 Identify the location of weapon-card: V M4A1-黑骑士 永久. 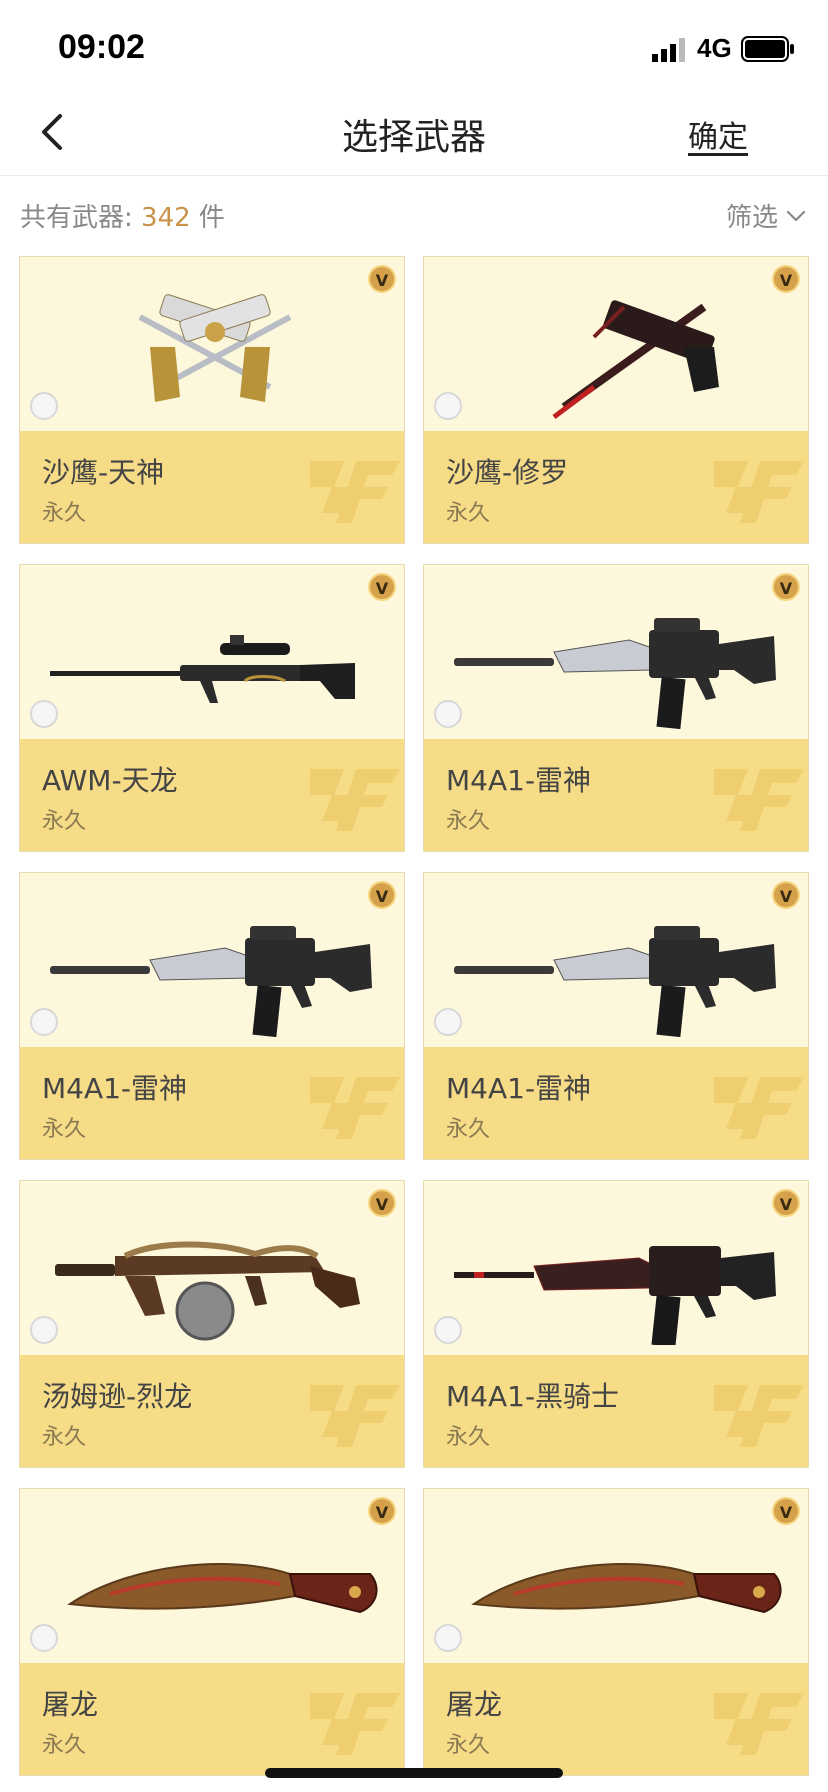
(616, 1324).